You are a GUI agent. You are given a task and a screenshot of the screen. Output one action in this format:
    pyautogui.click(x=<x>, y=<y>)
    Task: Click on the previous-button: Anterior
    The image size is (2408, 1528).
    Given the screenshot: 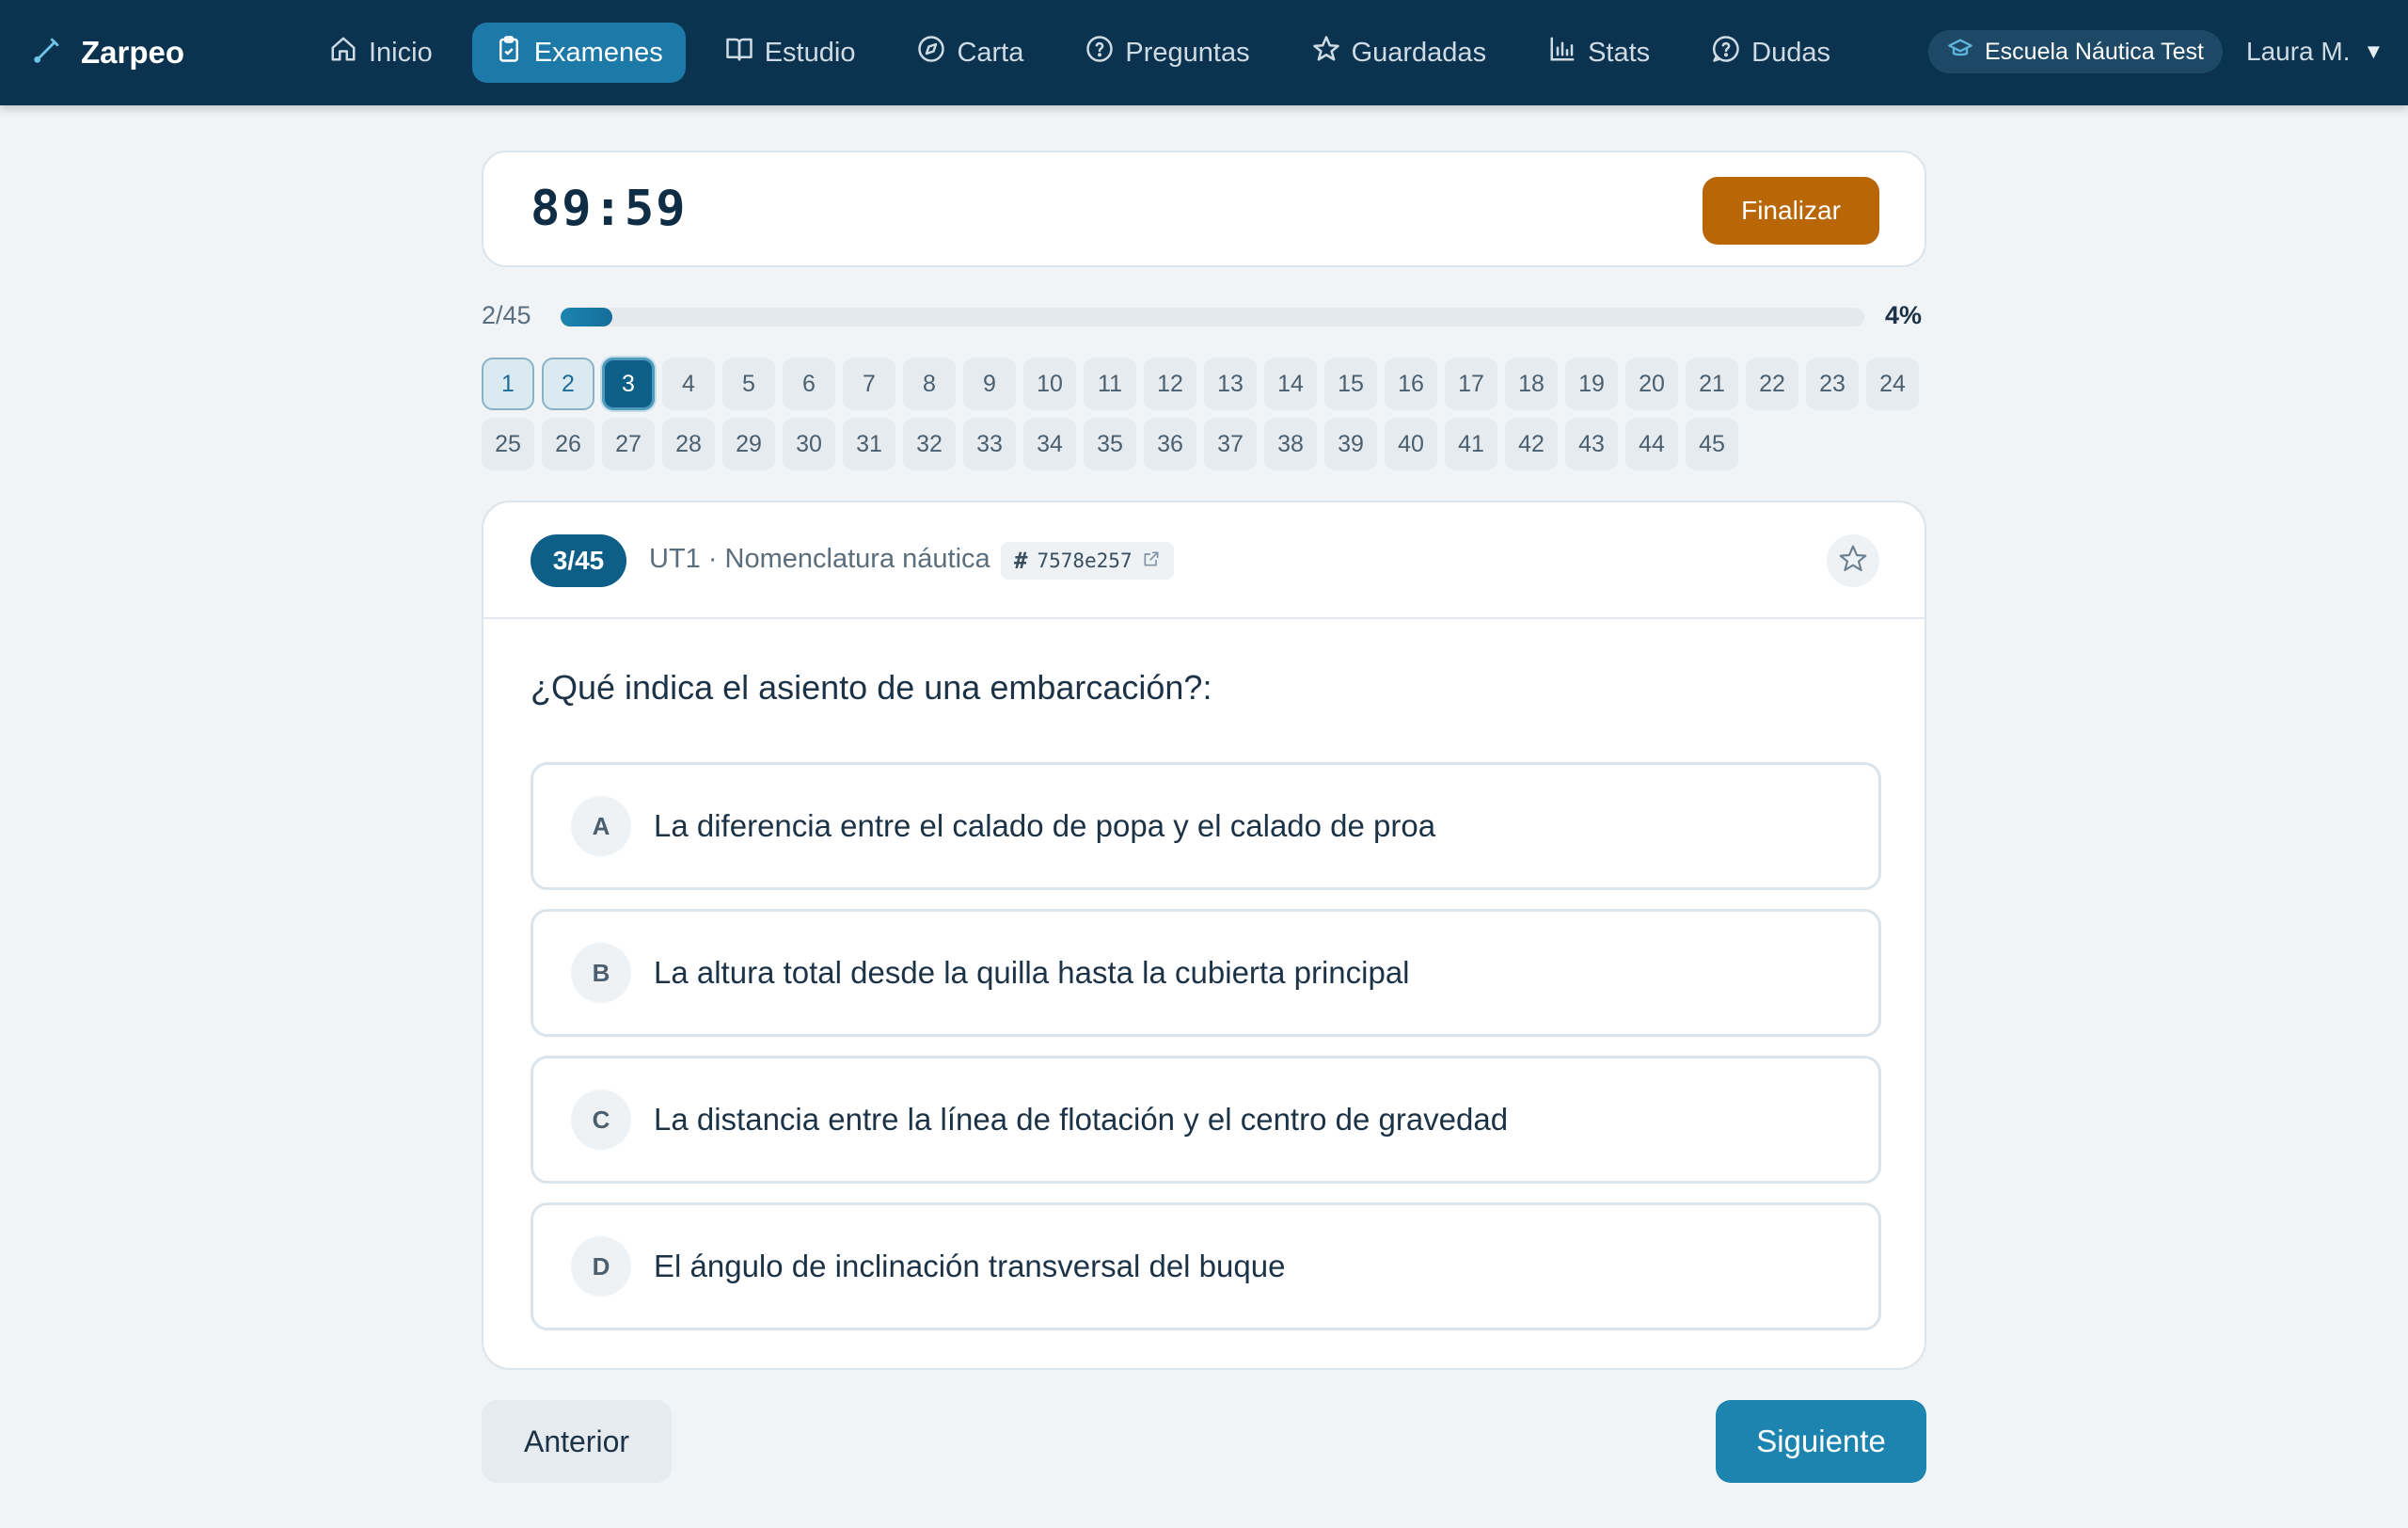 What is the action you would take?
    pyautogui.click(x=577, y=1441)
    